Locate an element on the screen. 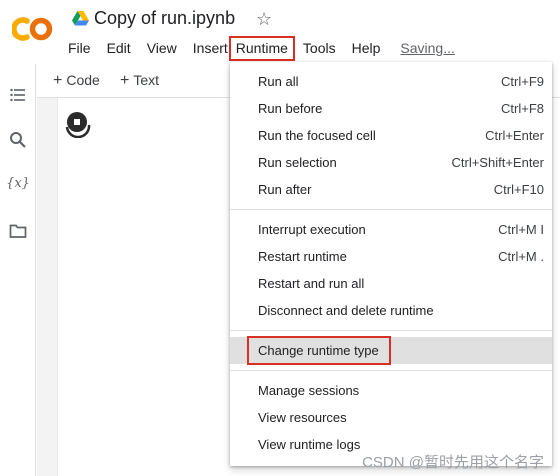 Image resolution: width=560 pixels, height=476 pixels. csdn-watermark: CSDN @暂时先用这个名字 is located at coordinates (453, 462).